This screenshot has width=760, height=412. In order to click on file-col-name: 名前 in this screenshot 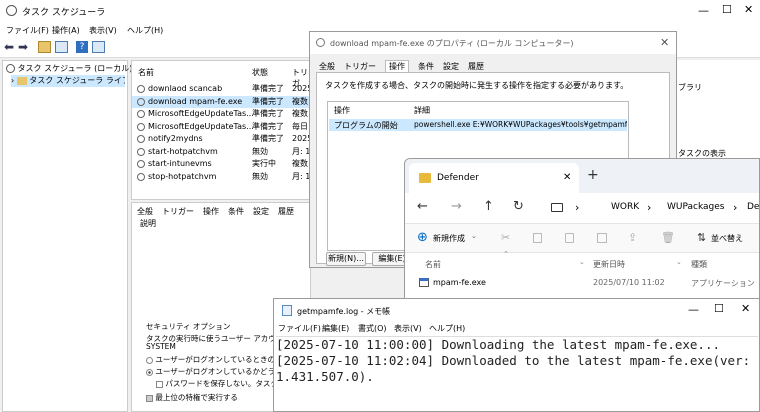, I will do `click(433, 264)`.